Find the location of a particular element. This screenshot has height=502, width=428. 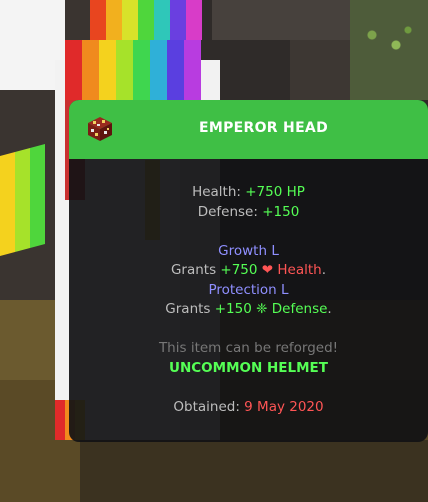

rarity-label: UNCOMMON HELMET is located at coordinates (248, 367).